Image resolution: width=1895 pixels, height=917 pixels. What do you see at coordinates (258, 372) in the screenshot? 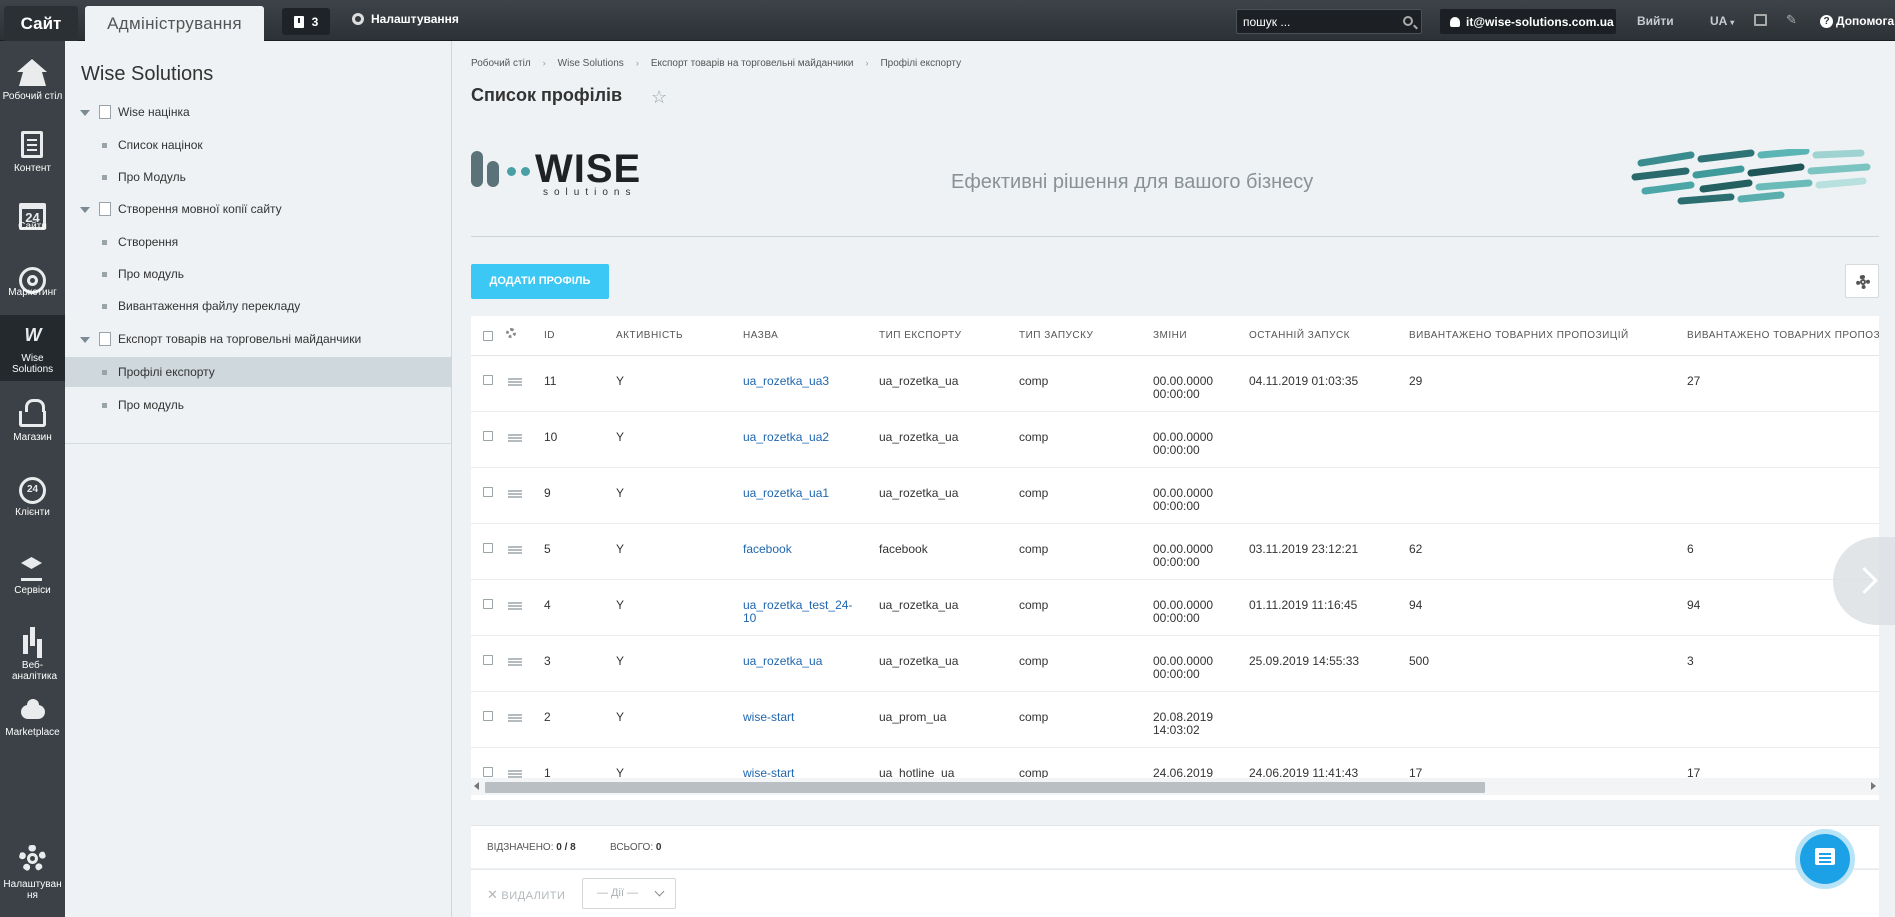
I see `tree-item-export-profiles: Профілі експорту` at bounding box center [258, 372].